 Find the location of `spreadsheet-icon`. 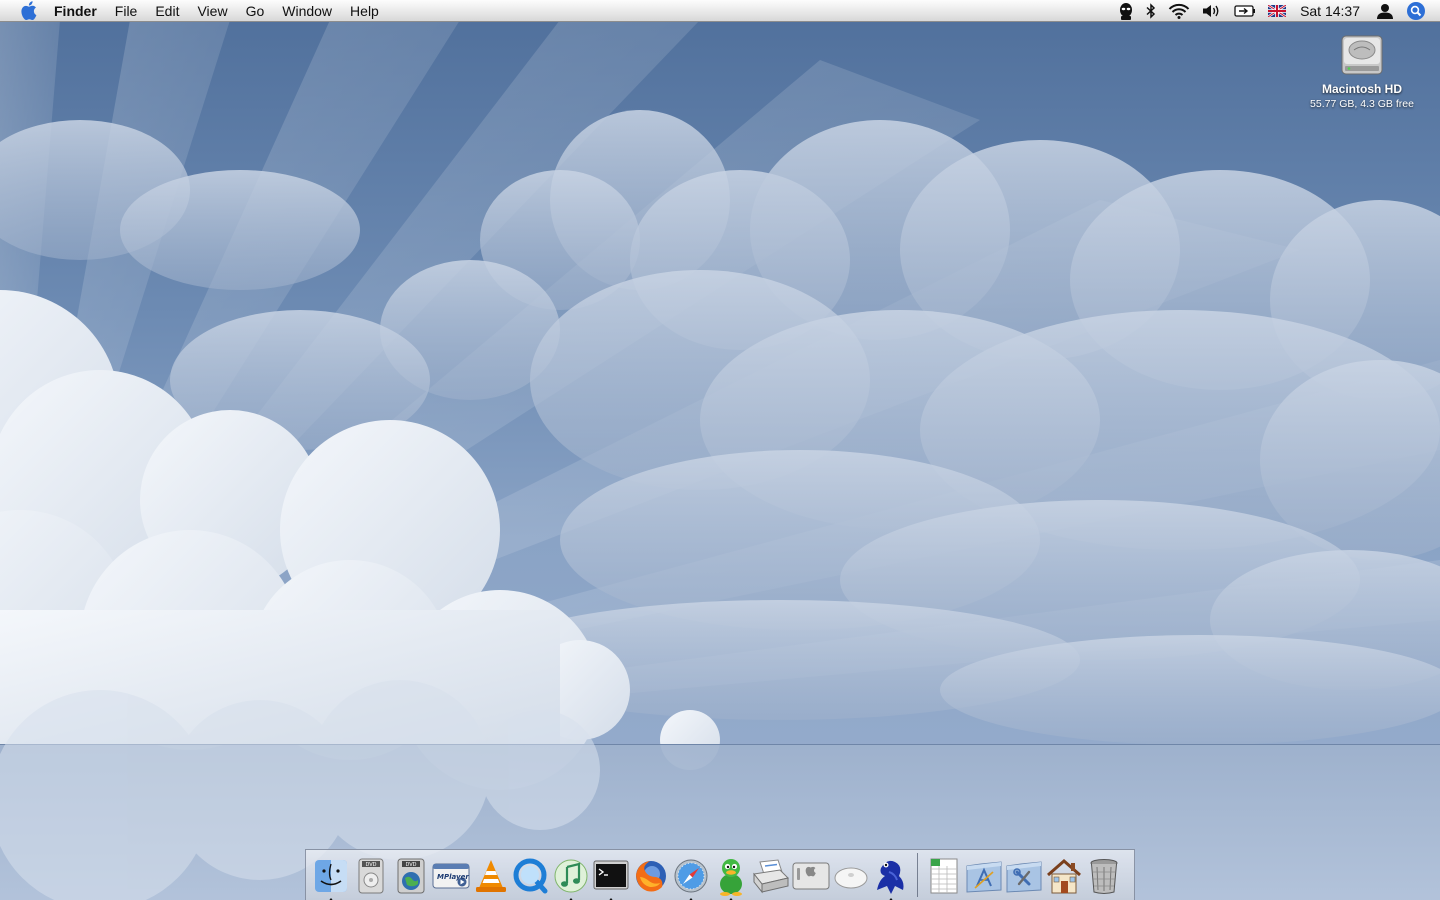

spreadsheet-icon is located at coordinates (944, 876).